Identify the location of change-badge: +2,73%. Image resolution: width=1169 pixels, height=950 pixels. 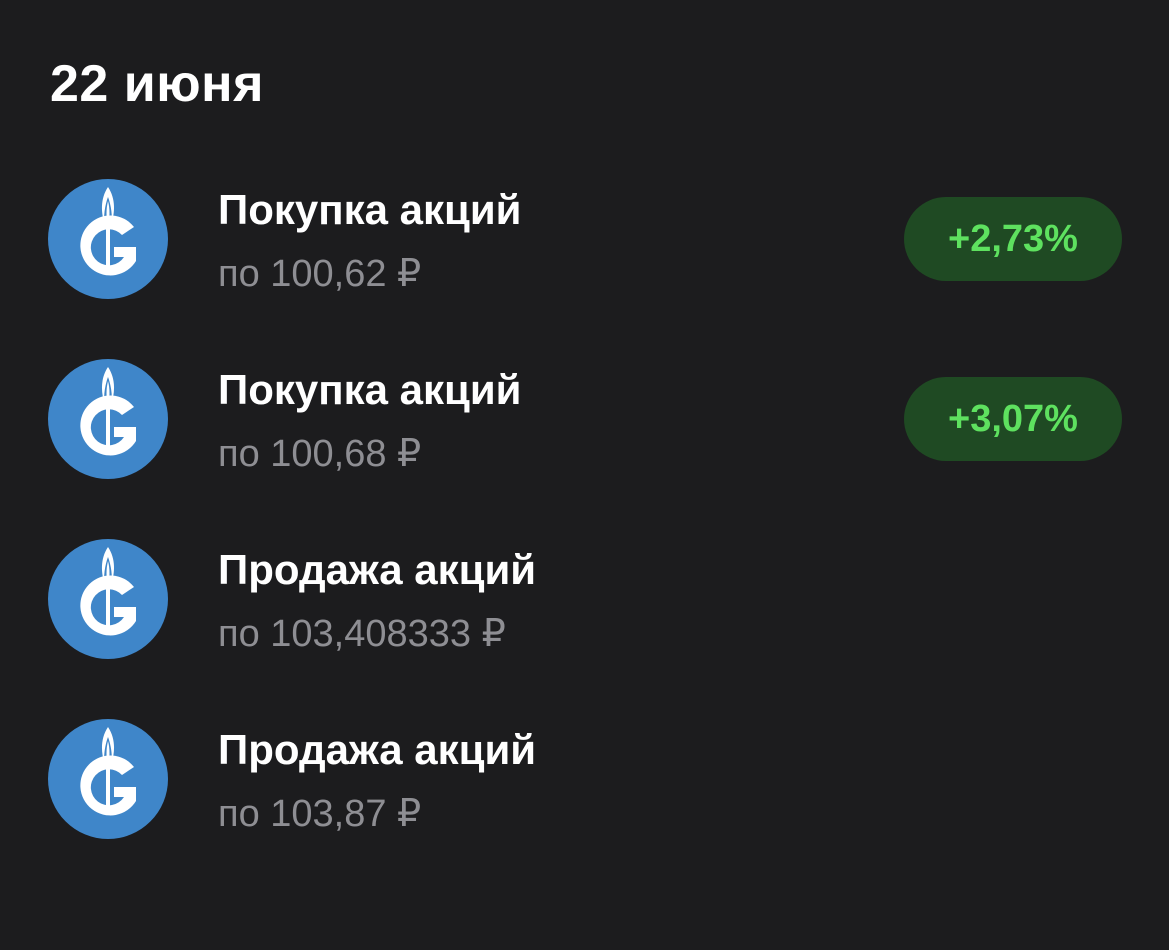
(1013, 239).